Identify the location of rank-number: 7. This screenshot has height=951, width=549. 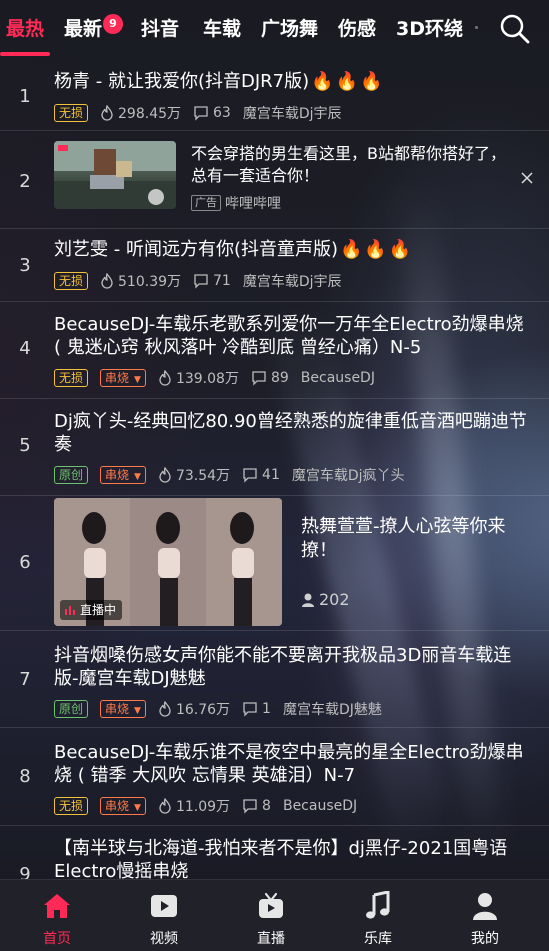
(25, 679).